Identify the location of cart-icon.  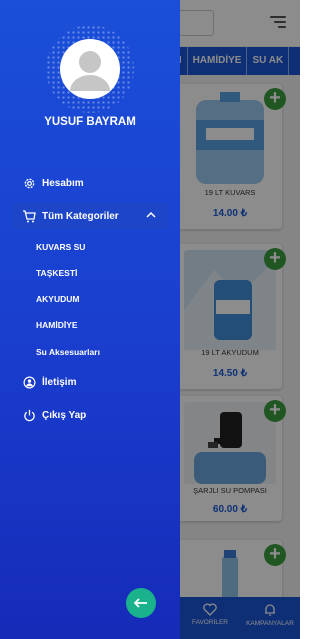
(29, 216).